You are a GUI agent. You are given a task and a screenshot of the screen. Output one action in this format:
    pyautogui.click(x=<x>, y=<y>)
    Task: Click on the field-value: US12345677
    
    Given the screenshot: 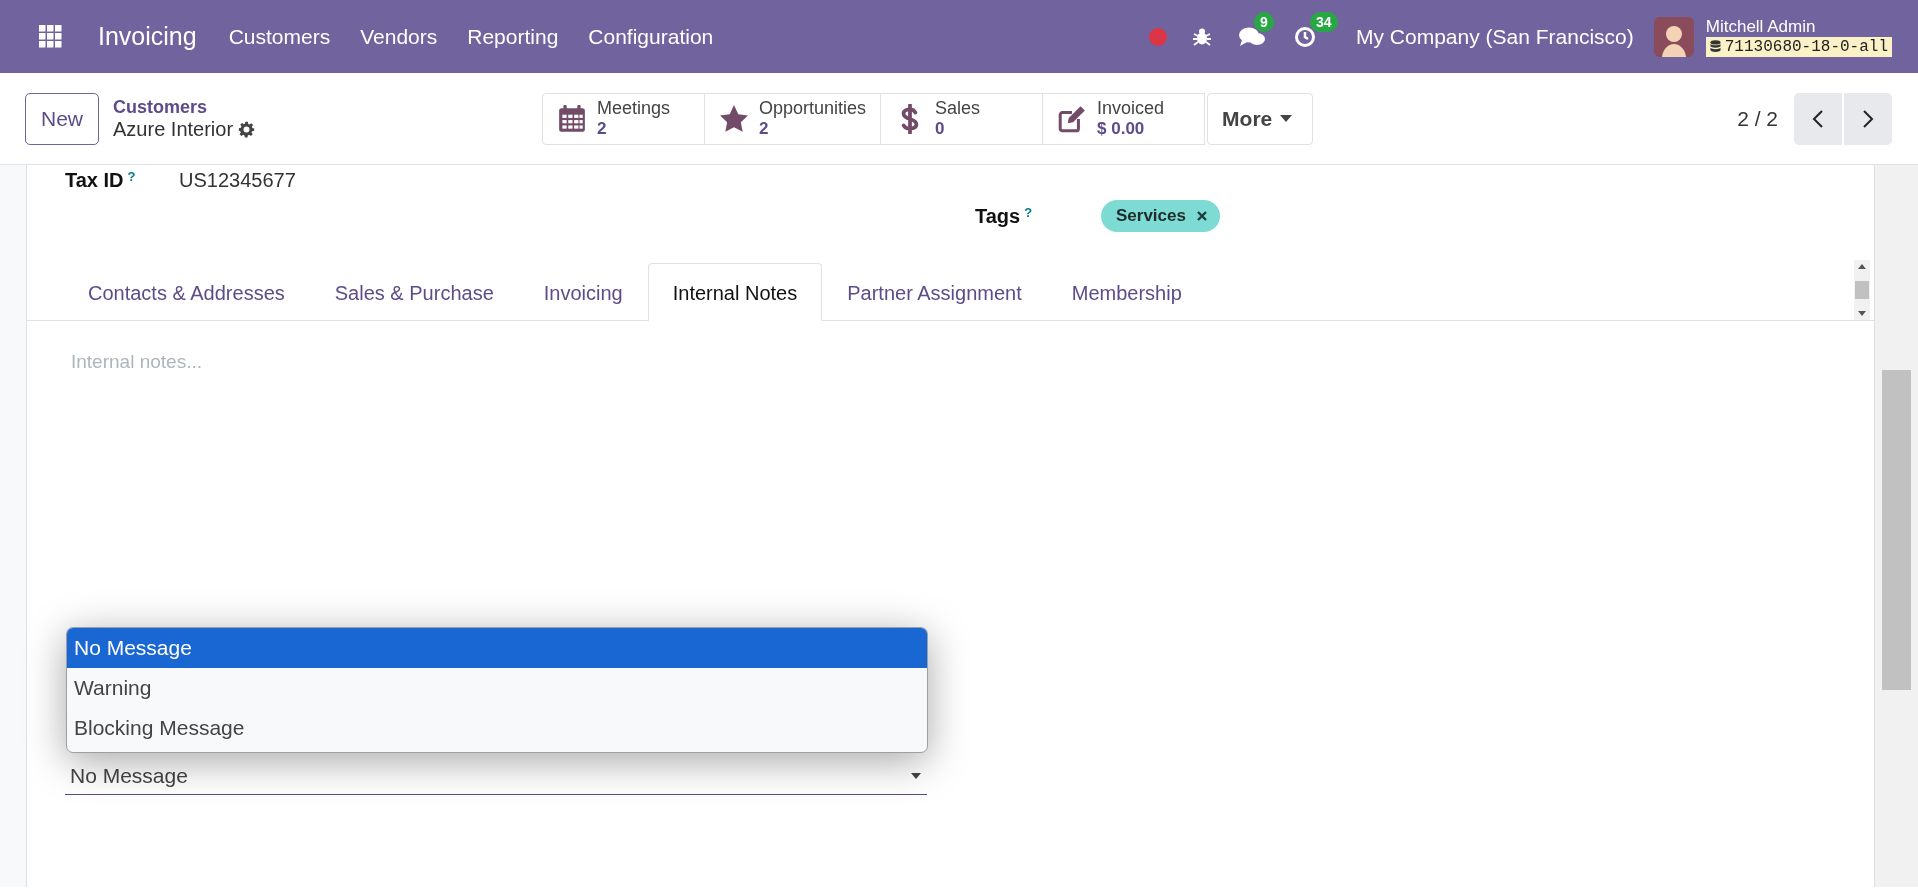 What is the action you would take?
    pyautogui.click(x=237, y=180)
    